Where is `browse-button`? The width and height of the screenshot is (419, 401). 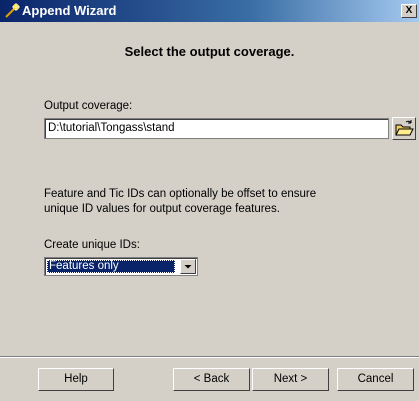 browse-button is located at coordinates (404, 128).